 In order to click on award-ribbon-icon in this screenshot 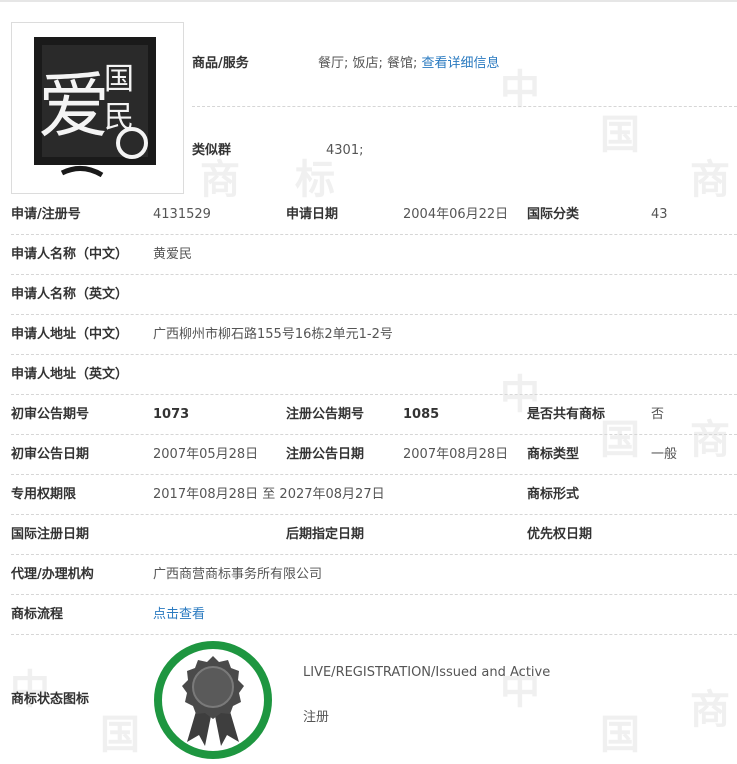, I will do `click(213, 700)`.